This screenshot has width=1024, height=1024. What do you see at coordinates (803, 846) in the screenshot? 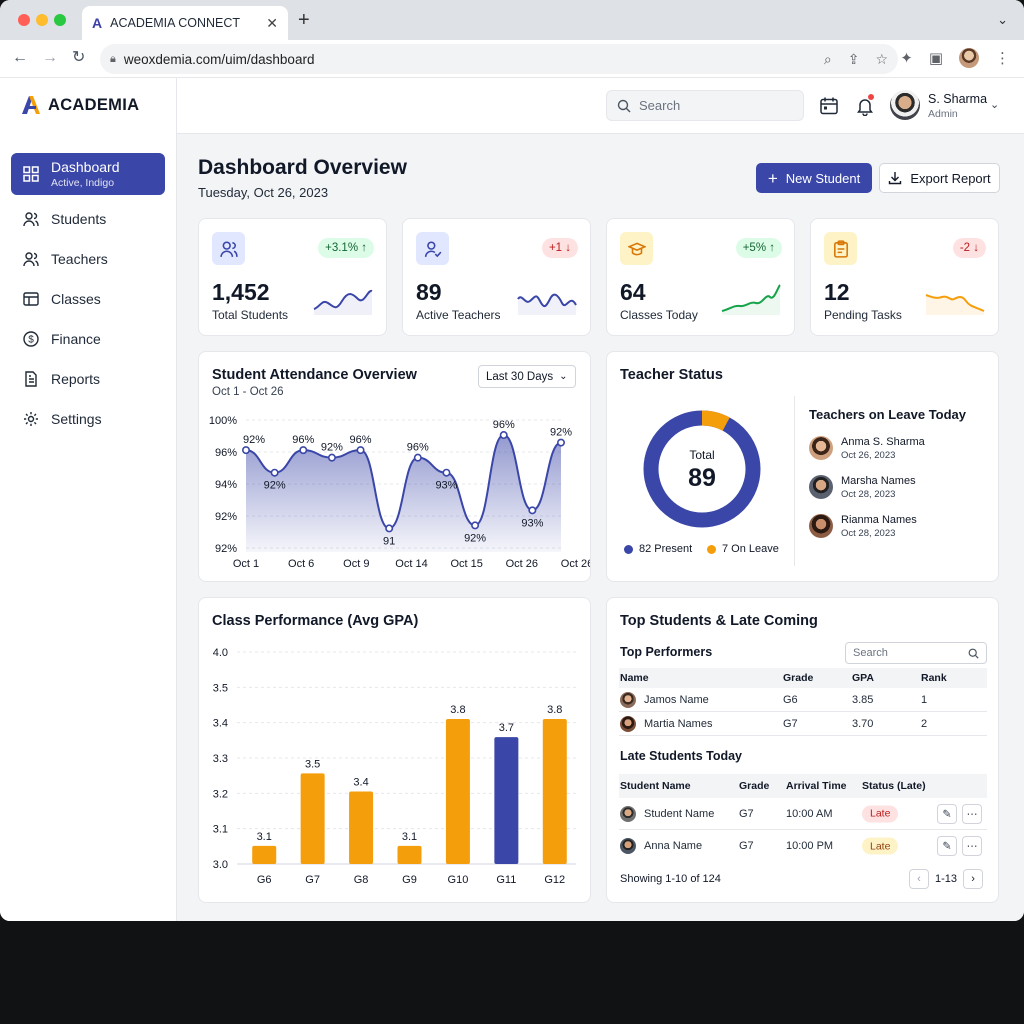
I see `table-row: Anna Name G7 10:00 PM Late ✎ ⋯` at bounding box center [803, 846].